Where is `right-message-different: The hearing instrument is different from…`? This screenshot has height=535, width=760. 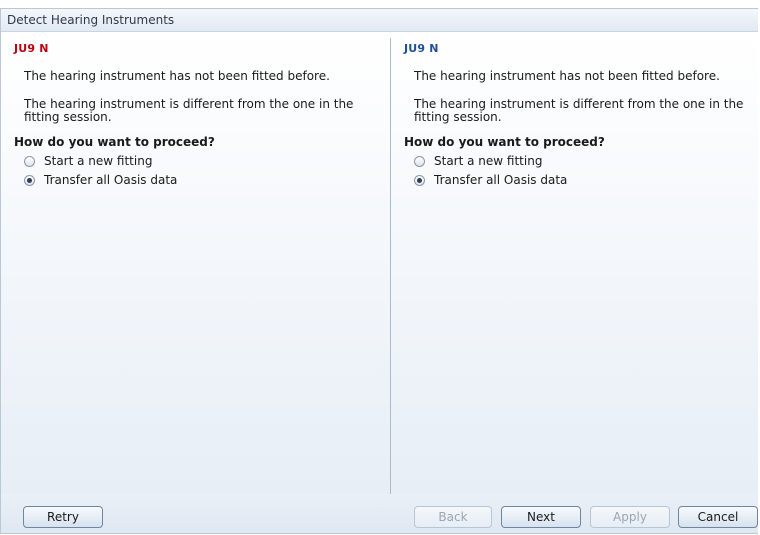 right-message-different: The hearing instrument is different from… is located at coordinates (579, 110).